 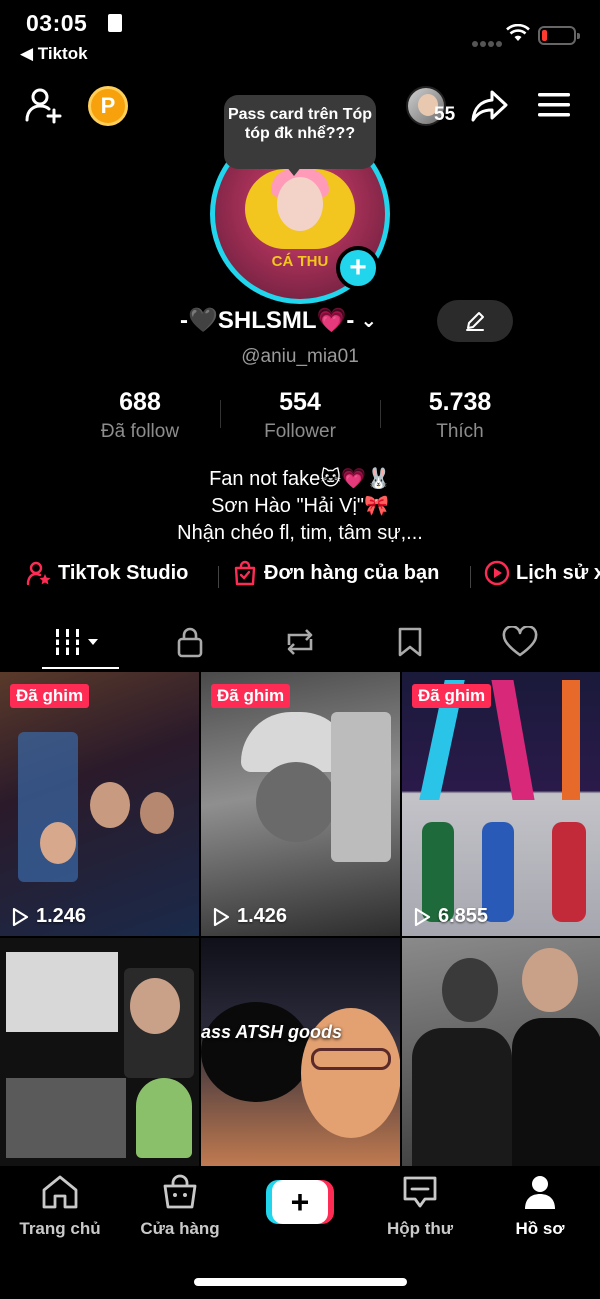 I want to click on stat-value: 688, so click(x=140, y=402).